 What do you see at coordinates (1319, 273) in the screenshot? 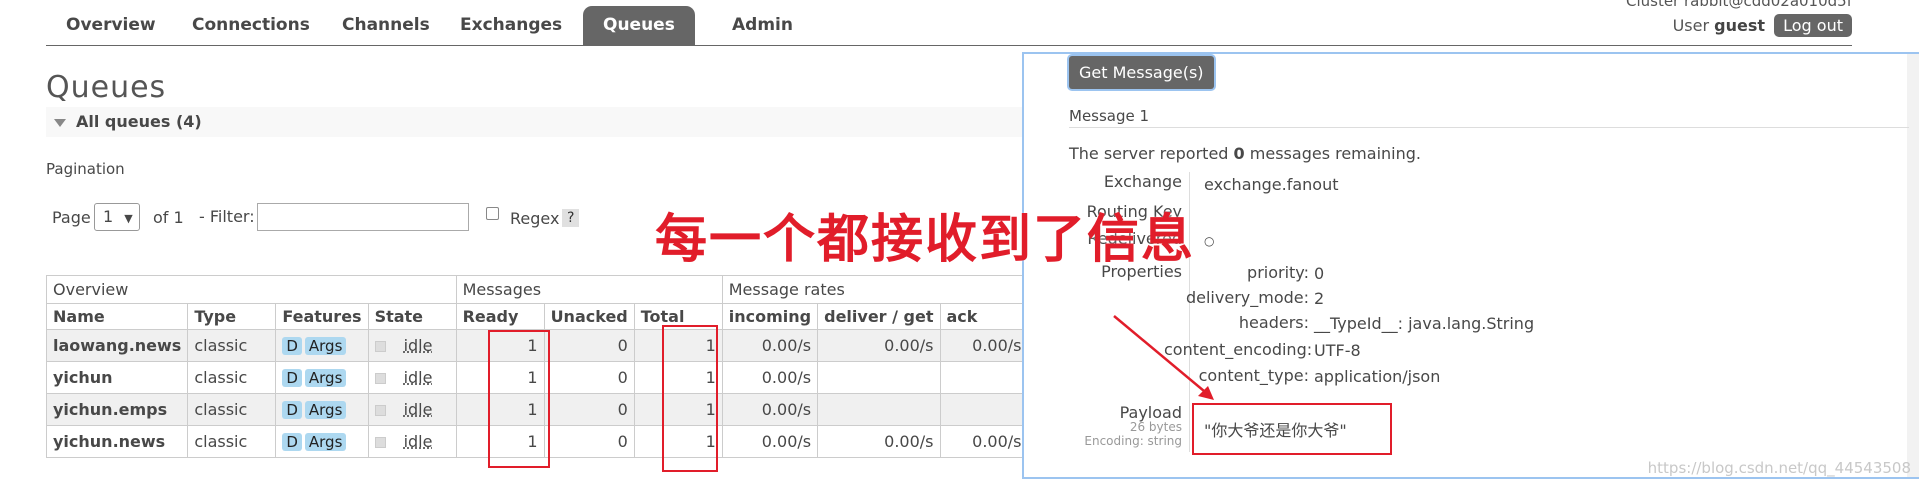
I see `prop-value: 0` at bounding box center [1319, 273].